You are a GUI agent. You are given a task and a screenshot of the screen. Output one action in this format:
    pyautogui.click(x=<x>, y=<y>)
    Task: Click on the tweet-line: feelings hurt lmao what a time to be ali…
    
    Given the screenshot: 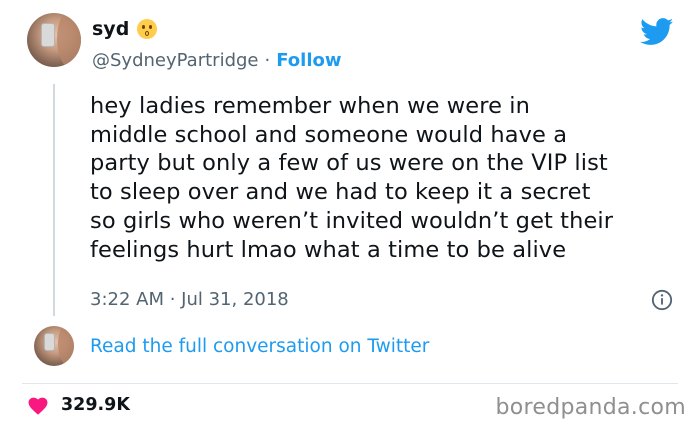 What is the action you would take?
    pyautogui.click(x=328, y=249)
    